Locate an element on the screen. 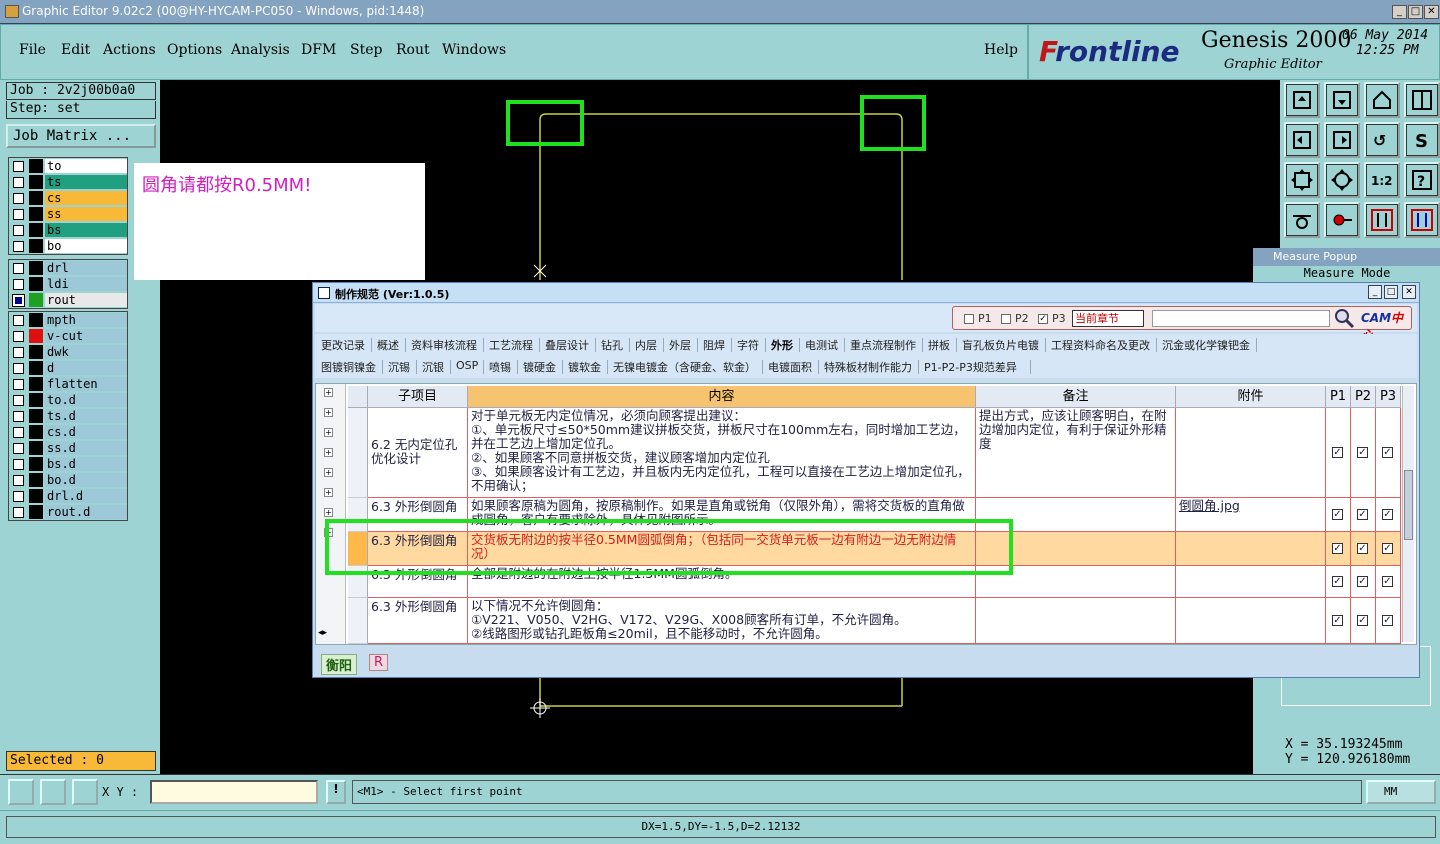  layer-row-cs.d: cs.d is located at coordinates (68, 432).